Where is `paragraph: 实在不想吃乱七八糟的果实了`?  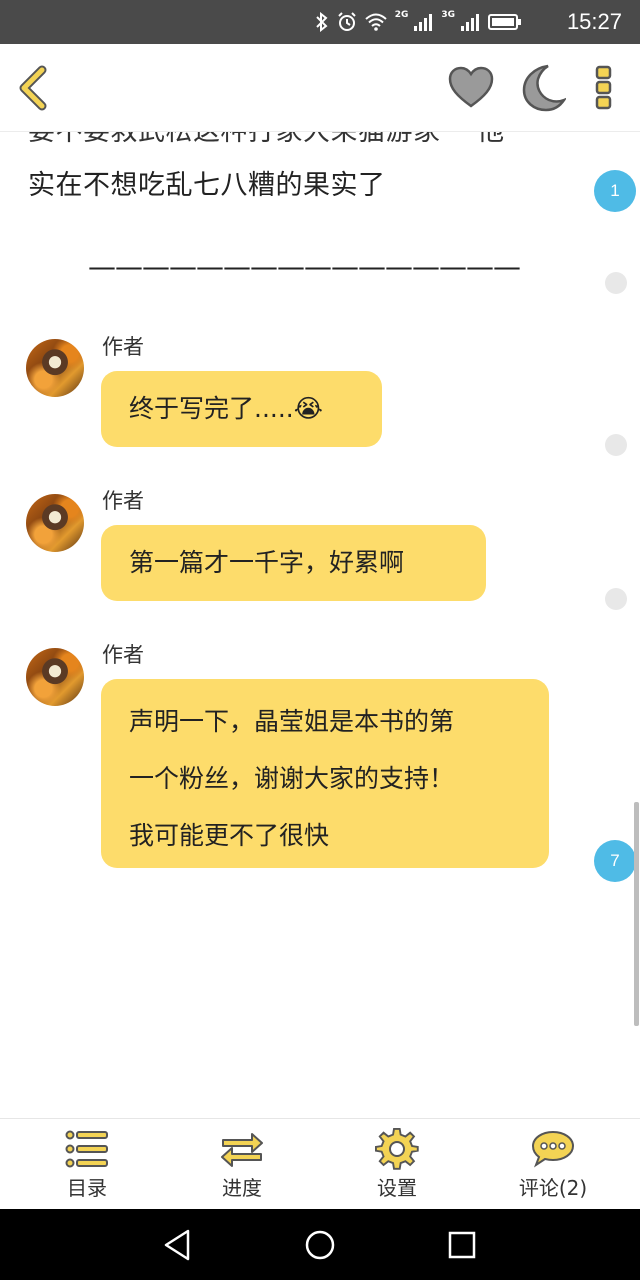
paragraph: 实在不想吃乱七八糟的果实了 is located at coordinates (207, 185).